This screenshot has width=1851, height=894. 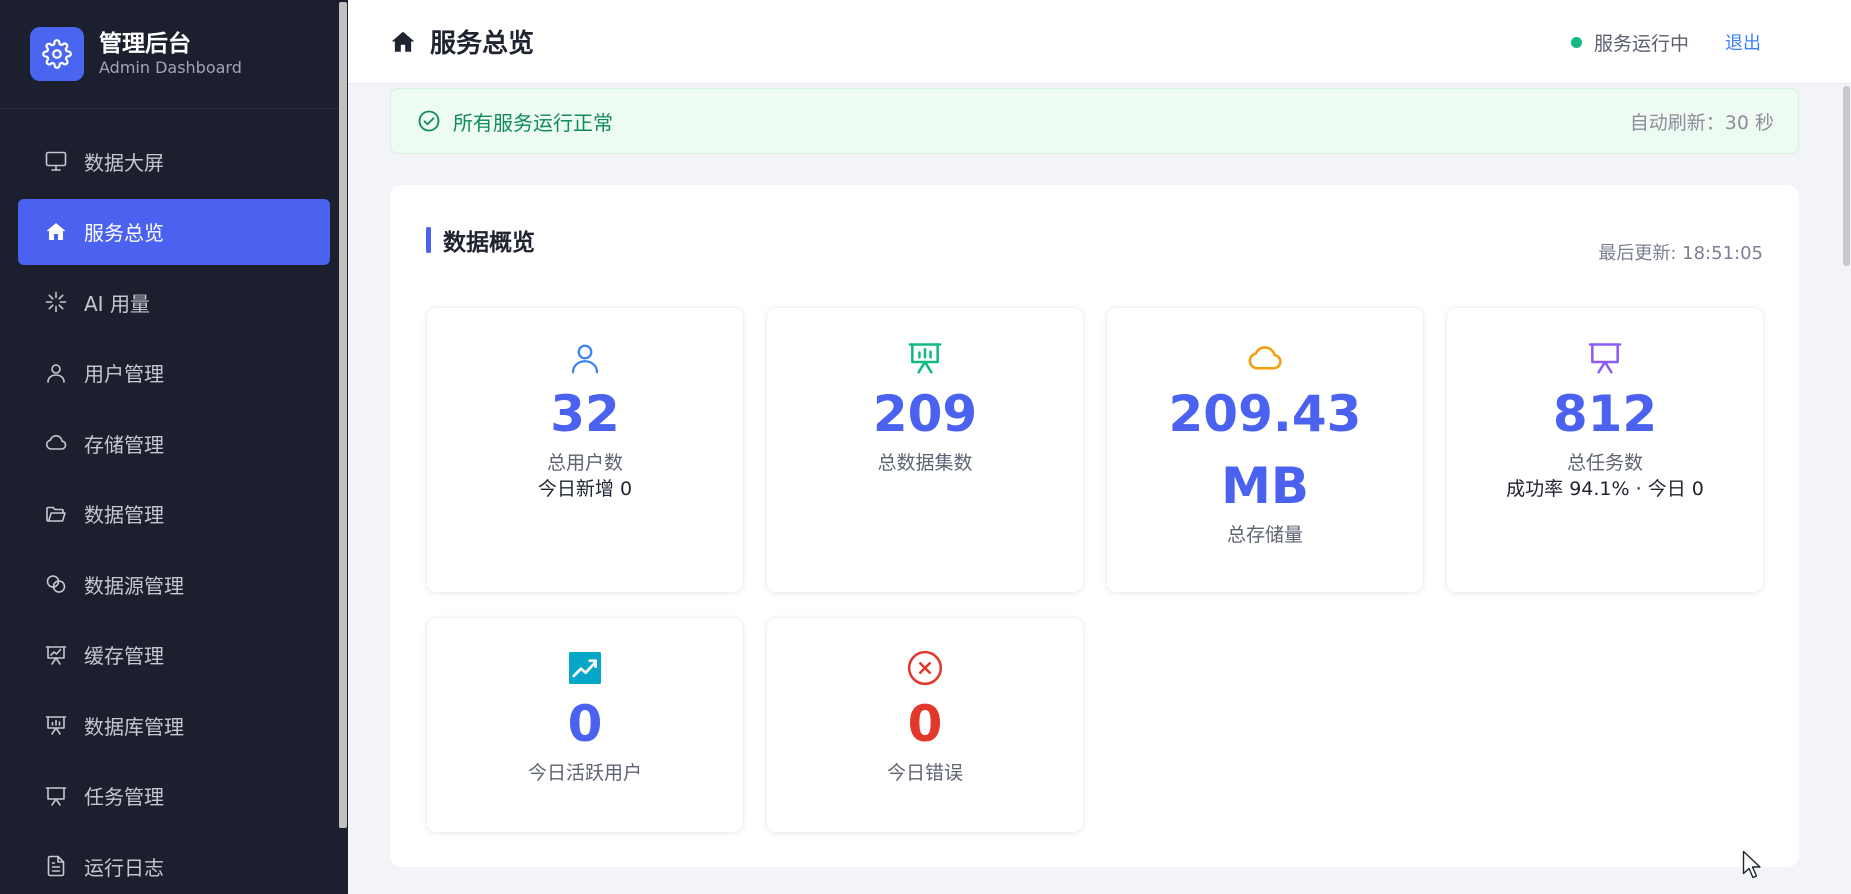 I want to click on page-title: 服务总览, so click(x=462, y=41).